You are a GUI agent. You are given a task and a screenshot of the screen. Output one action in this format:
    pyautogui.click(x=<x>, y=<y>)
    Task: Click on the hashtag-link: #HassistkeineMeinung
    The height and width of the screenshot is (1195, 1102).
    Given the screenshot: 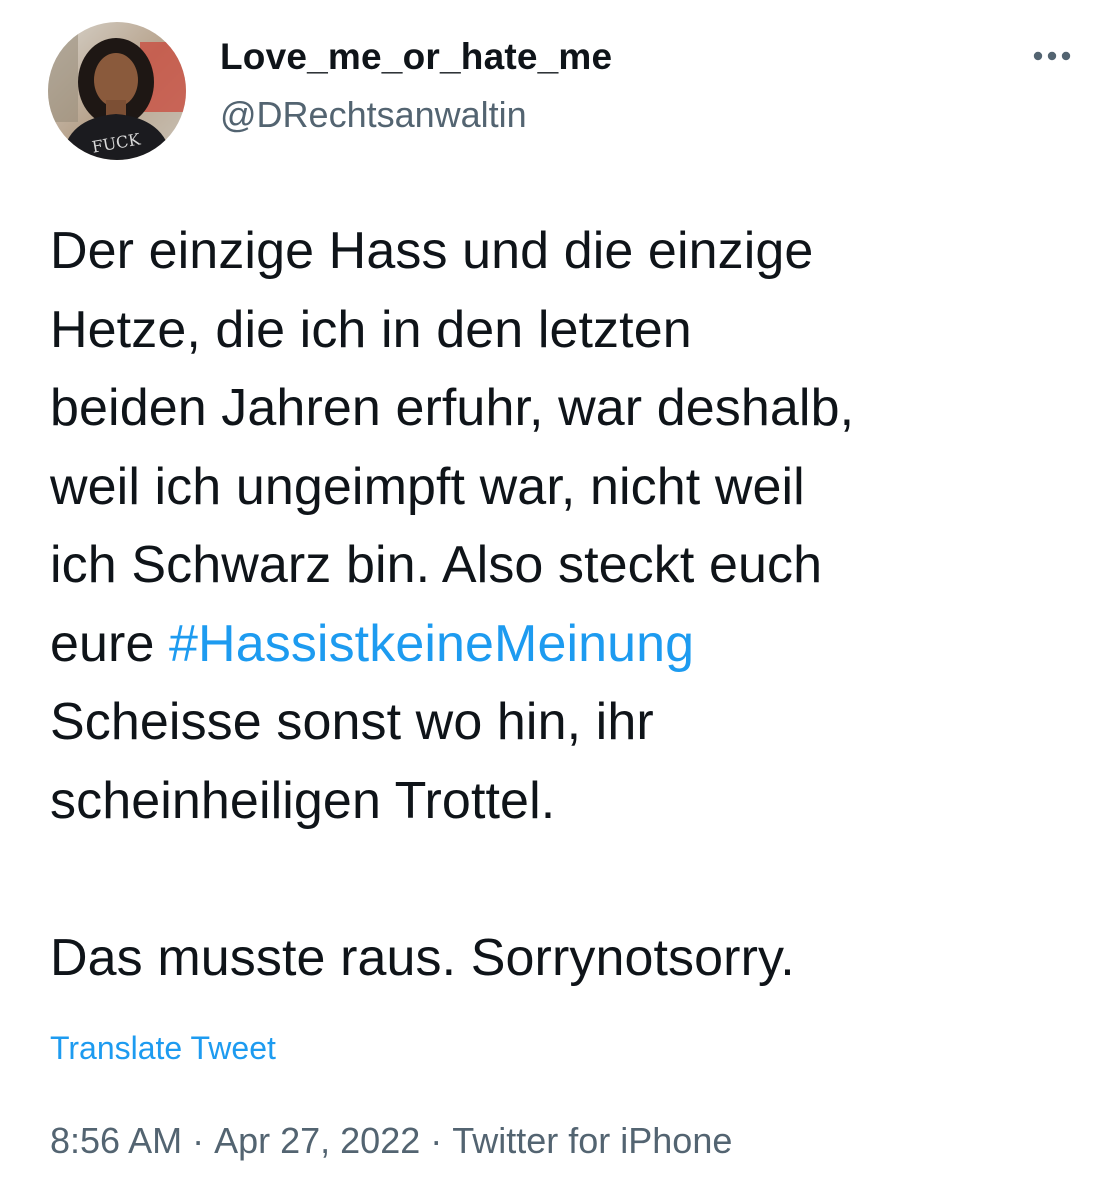 What is the action you would take?
    pyautogui.click(x=431, y=644)
    